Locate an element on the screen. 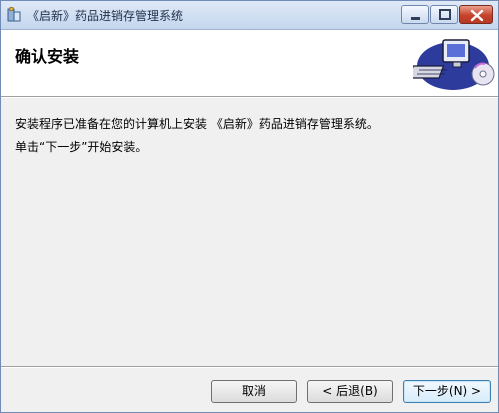 The height and width of the screenshot is (413, 499). minimize-button is located at coordinates (415, 14).